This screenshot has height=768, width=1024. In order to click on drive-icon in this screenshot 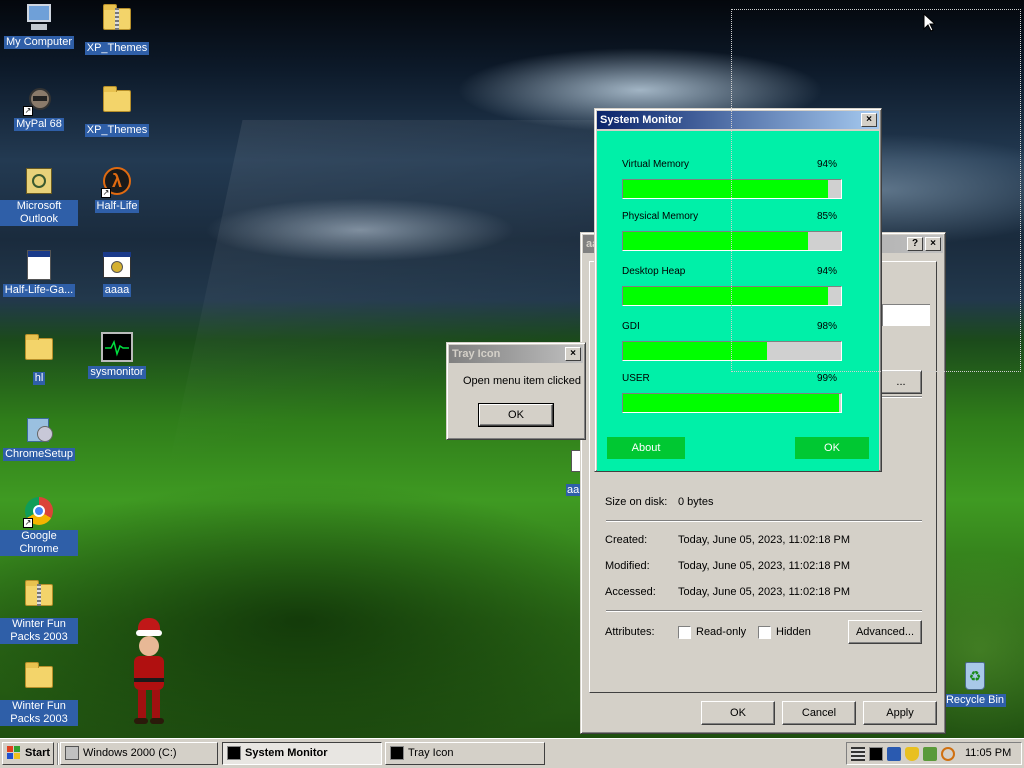, I will do `click(72, 753)`.